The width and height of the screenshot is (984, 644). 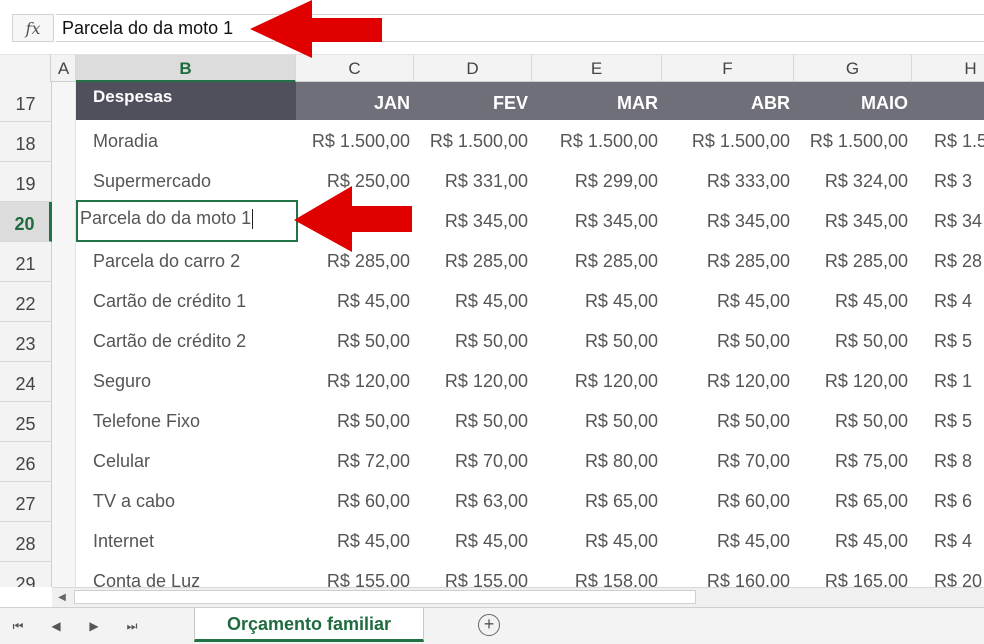 I want to click on value-cell: R$ 331,00, so click(x=471, y=182).